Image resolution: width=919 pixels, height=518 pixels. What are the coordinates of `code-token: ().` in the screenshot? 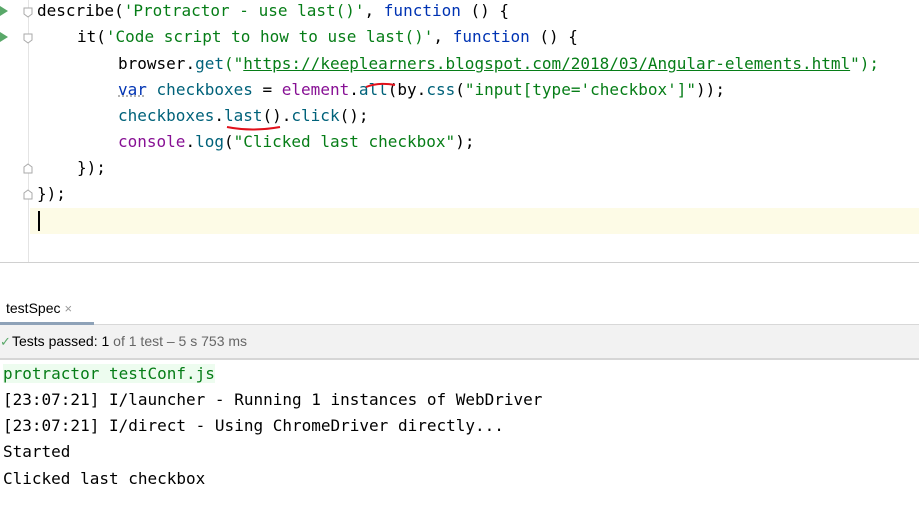 It's located at (277, 115).